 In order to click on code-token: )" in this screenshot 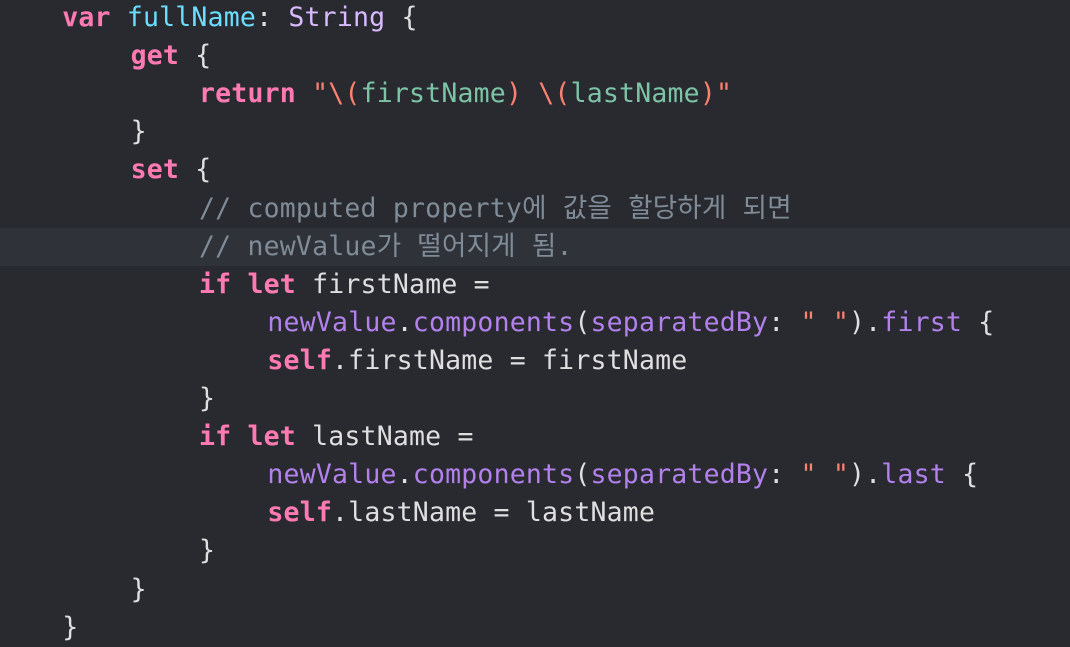, I will do `click(716, 94)`.